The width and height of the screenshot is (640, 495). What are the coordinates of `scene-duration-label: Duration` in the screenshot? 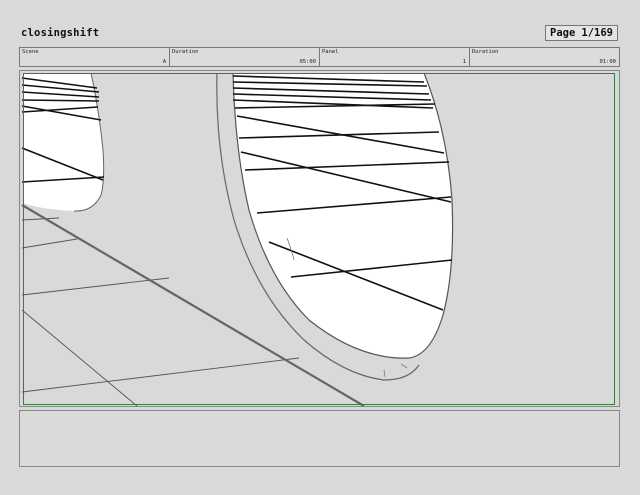 It's located at (185, 52).